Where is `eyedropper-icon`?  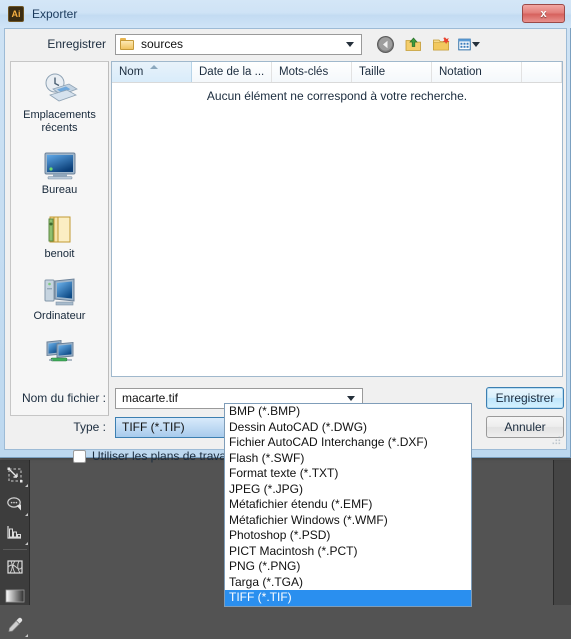 eyedropper-icon is located at coordinates (15, 624).